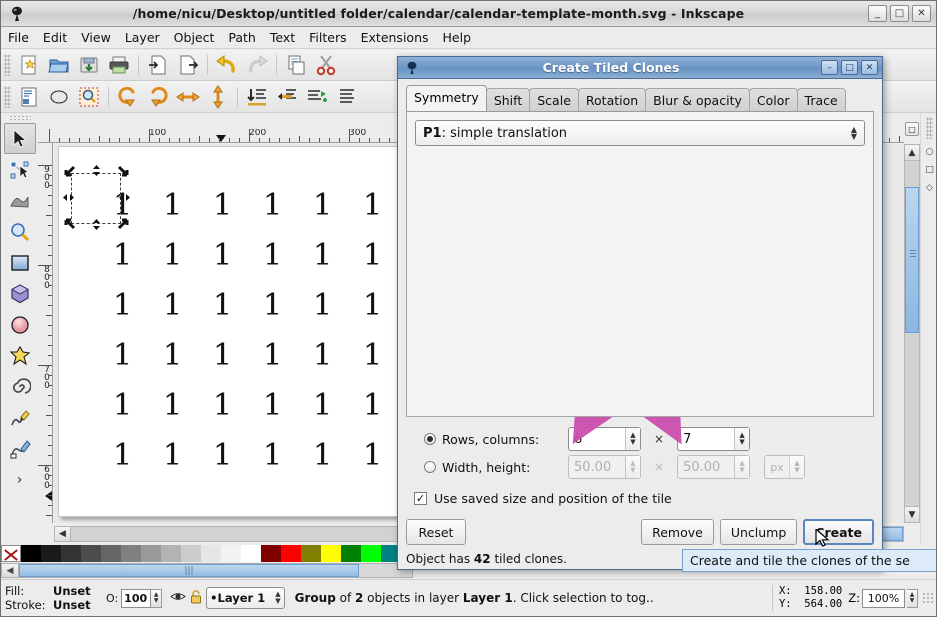 The height and width of the screenshot is (617, 937). I want to click on import-icon, so click(158, 65).